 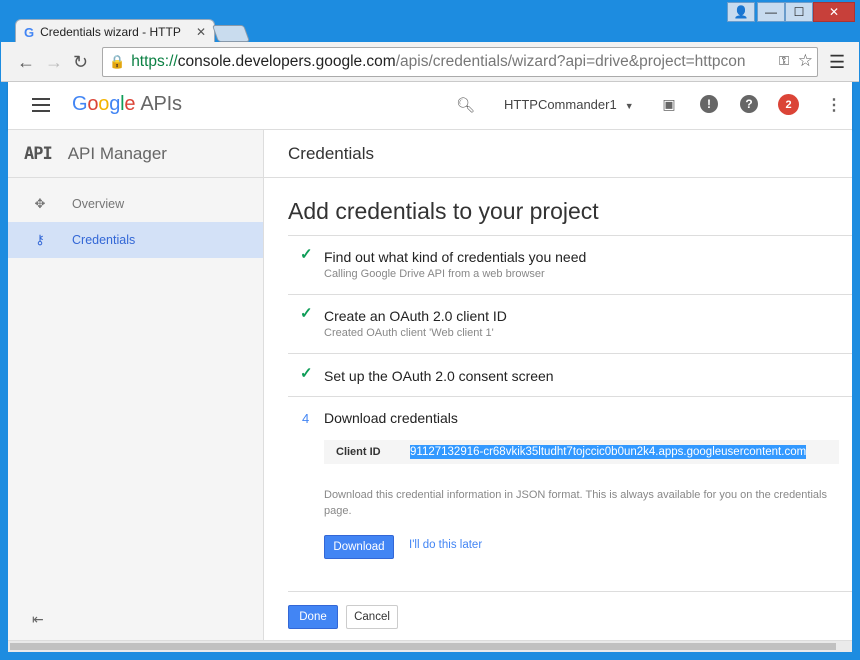 I want to click on api-logo: API, so click(x=38, y=153).